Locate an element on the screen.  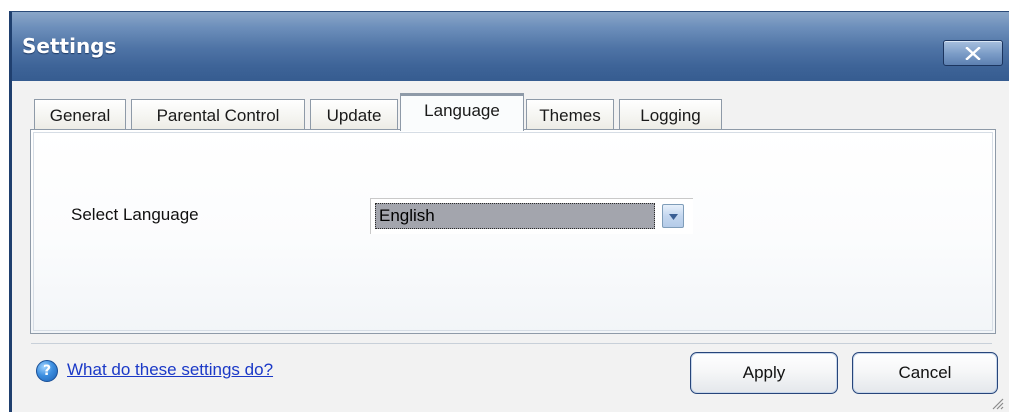
window-title: Settings is located at coordinates (69, 46).